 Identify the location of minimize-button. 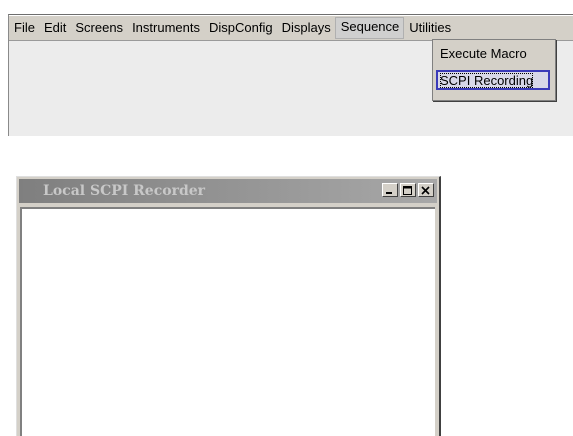
(390, 190).